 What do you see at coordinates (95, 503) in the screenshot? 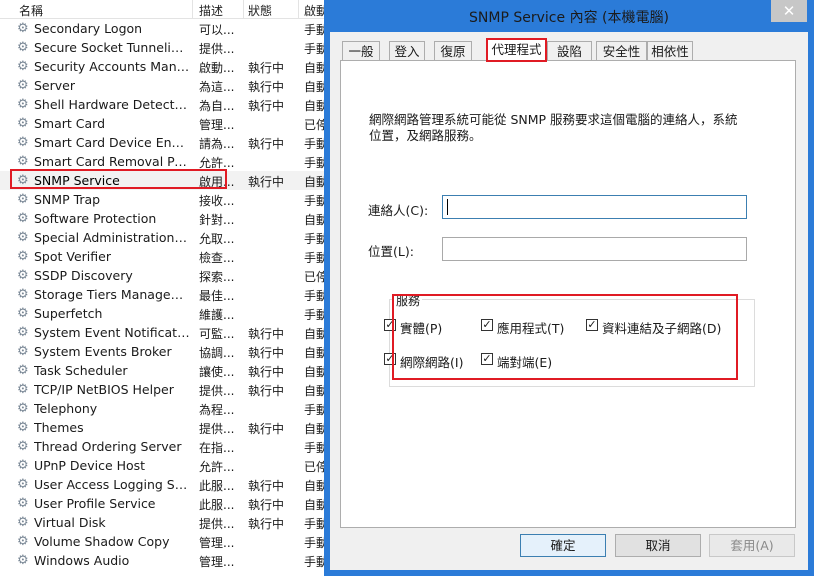
I see `service-name: User Profile Service` at bounding box center [95, 503].